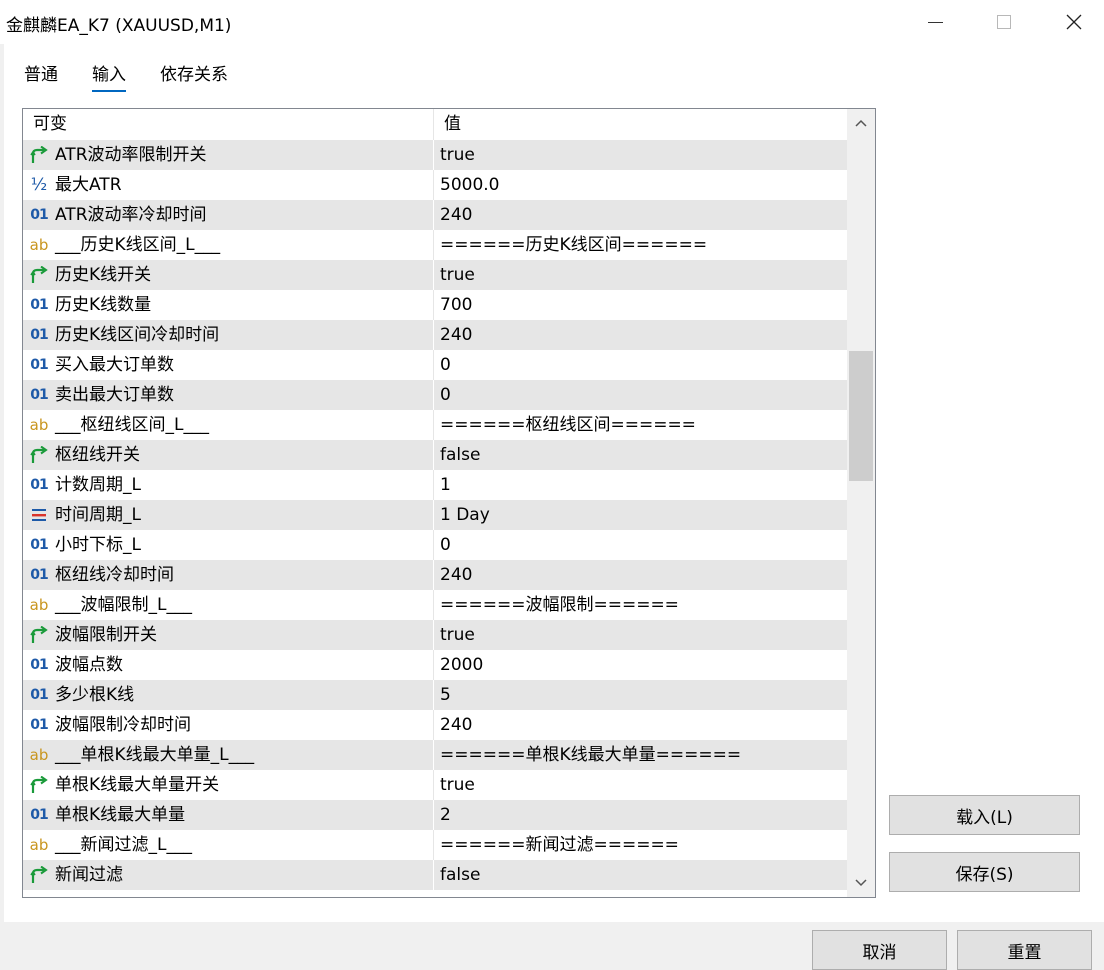  Describe the element at coordinates (587, 755) in the screenshot. I see `row-value-cell: ======单根K线最大单量======` at that location.